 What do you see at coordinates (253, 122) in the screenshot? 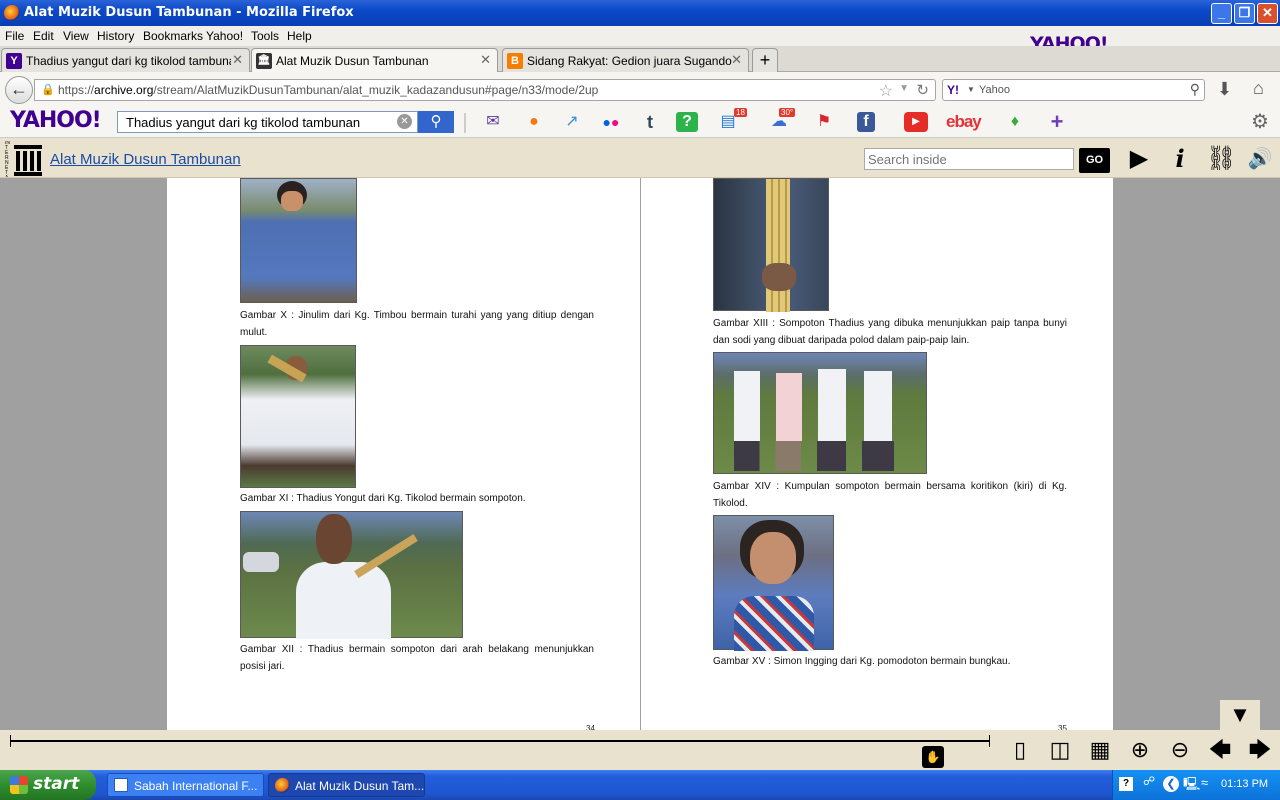
I see `yahoo-search-input` at bounding box center [253, 122].